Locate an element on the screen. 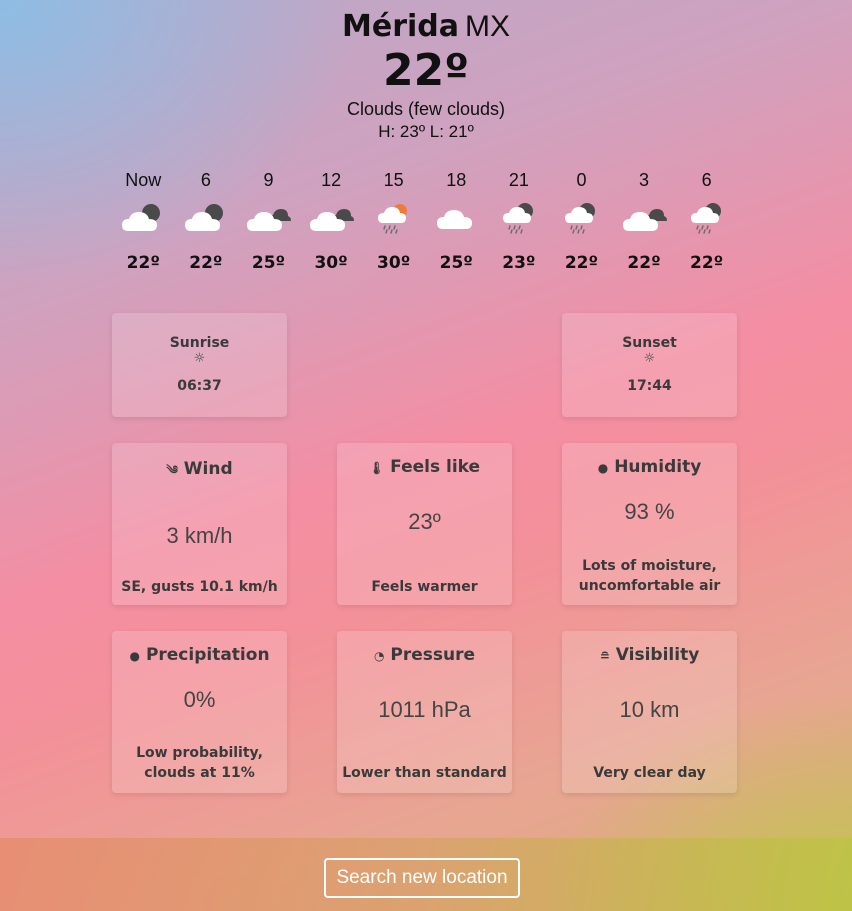  visibility-header: ≘ Visibility is located at coordinates (649, 655).